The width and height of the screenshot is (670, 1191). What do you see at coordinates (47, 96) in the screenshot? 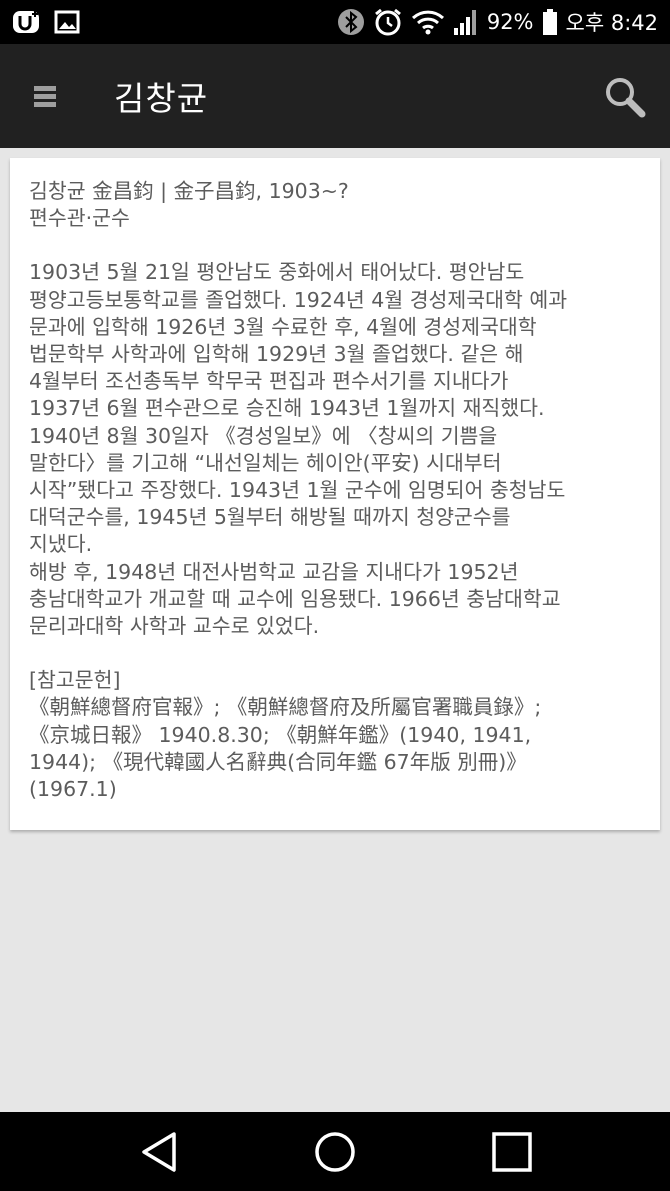
I see `menu-button` at bounding box center [47, 96].